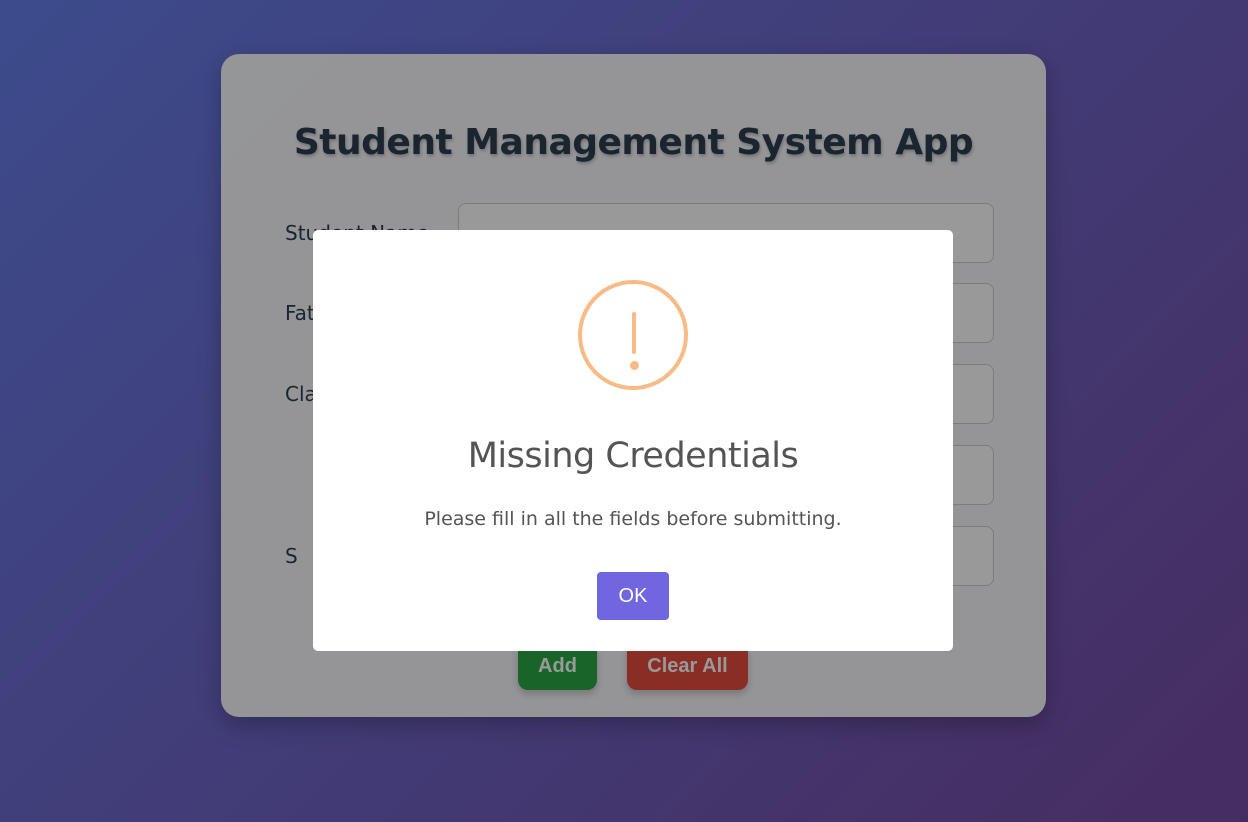 This screenshot has width=1248, height=822. What do you see at coordinates (633, 596) in the screenshot?
I see `ok-button: OK` at bounding box center [633, 596].